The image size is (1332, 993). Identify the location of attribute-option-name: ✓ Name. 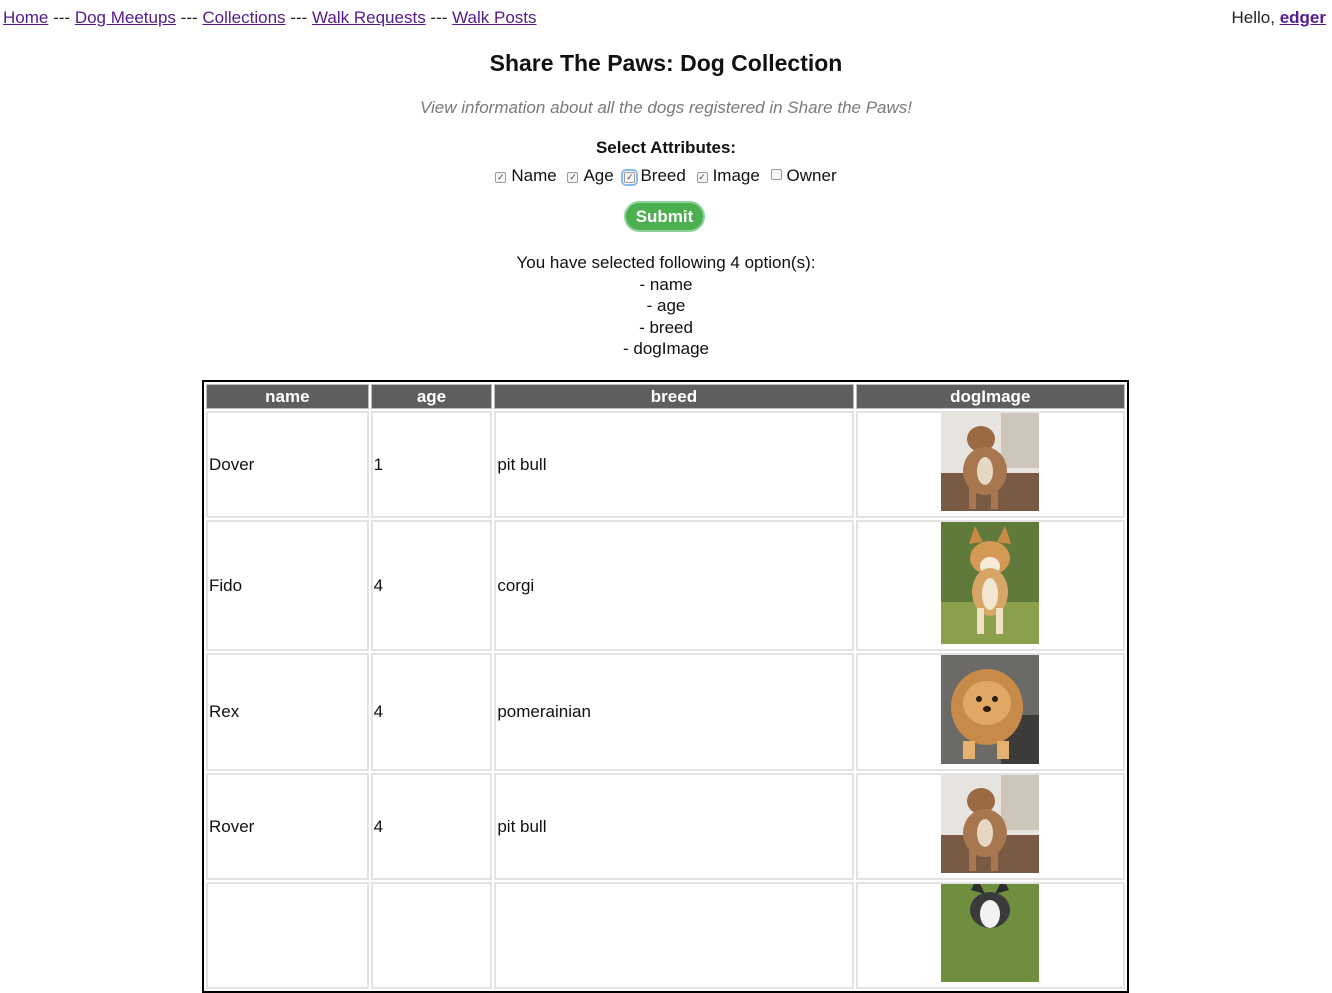
(526, 175).